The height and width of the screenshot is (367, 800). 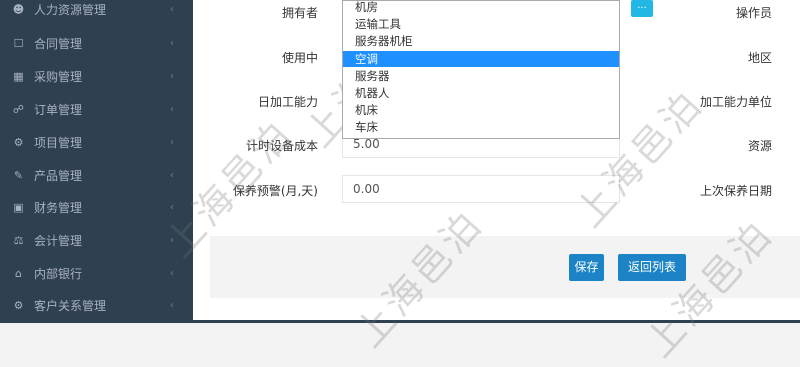 I want to click on type-dropdown-list: 机房 运输工具 服务器机柜 空调 服务器 机器人 机床 车床, so click(x=481, y=69).